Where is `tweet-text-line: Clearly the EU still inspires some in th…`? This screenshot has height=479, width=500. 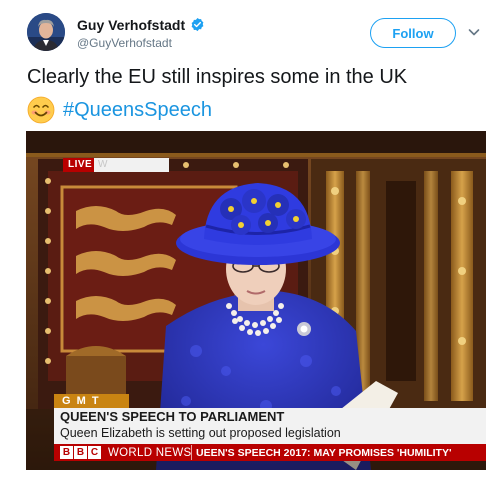
tweet-text-line: Clearly the EU still inspires some in th… is located at coordinates (217, 77).